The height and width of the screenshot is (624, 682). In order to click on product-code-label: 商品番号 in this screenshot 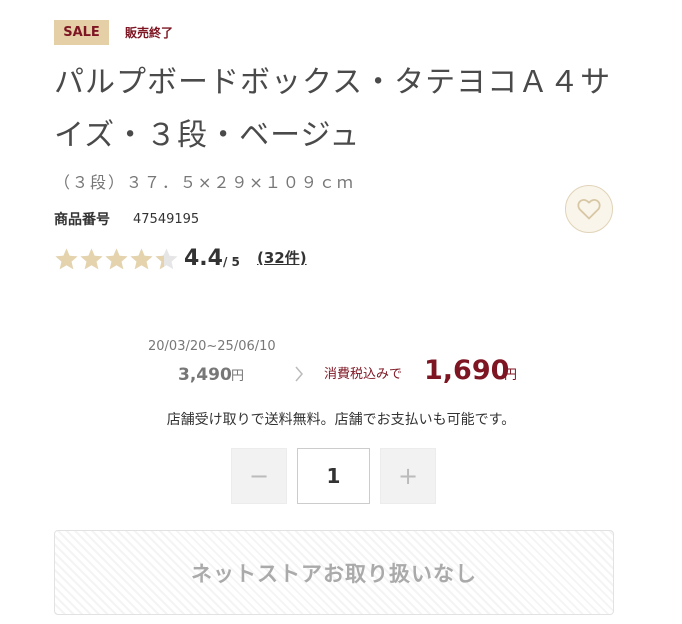, I will do `click(82, 220)`.